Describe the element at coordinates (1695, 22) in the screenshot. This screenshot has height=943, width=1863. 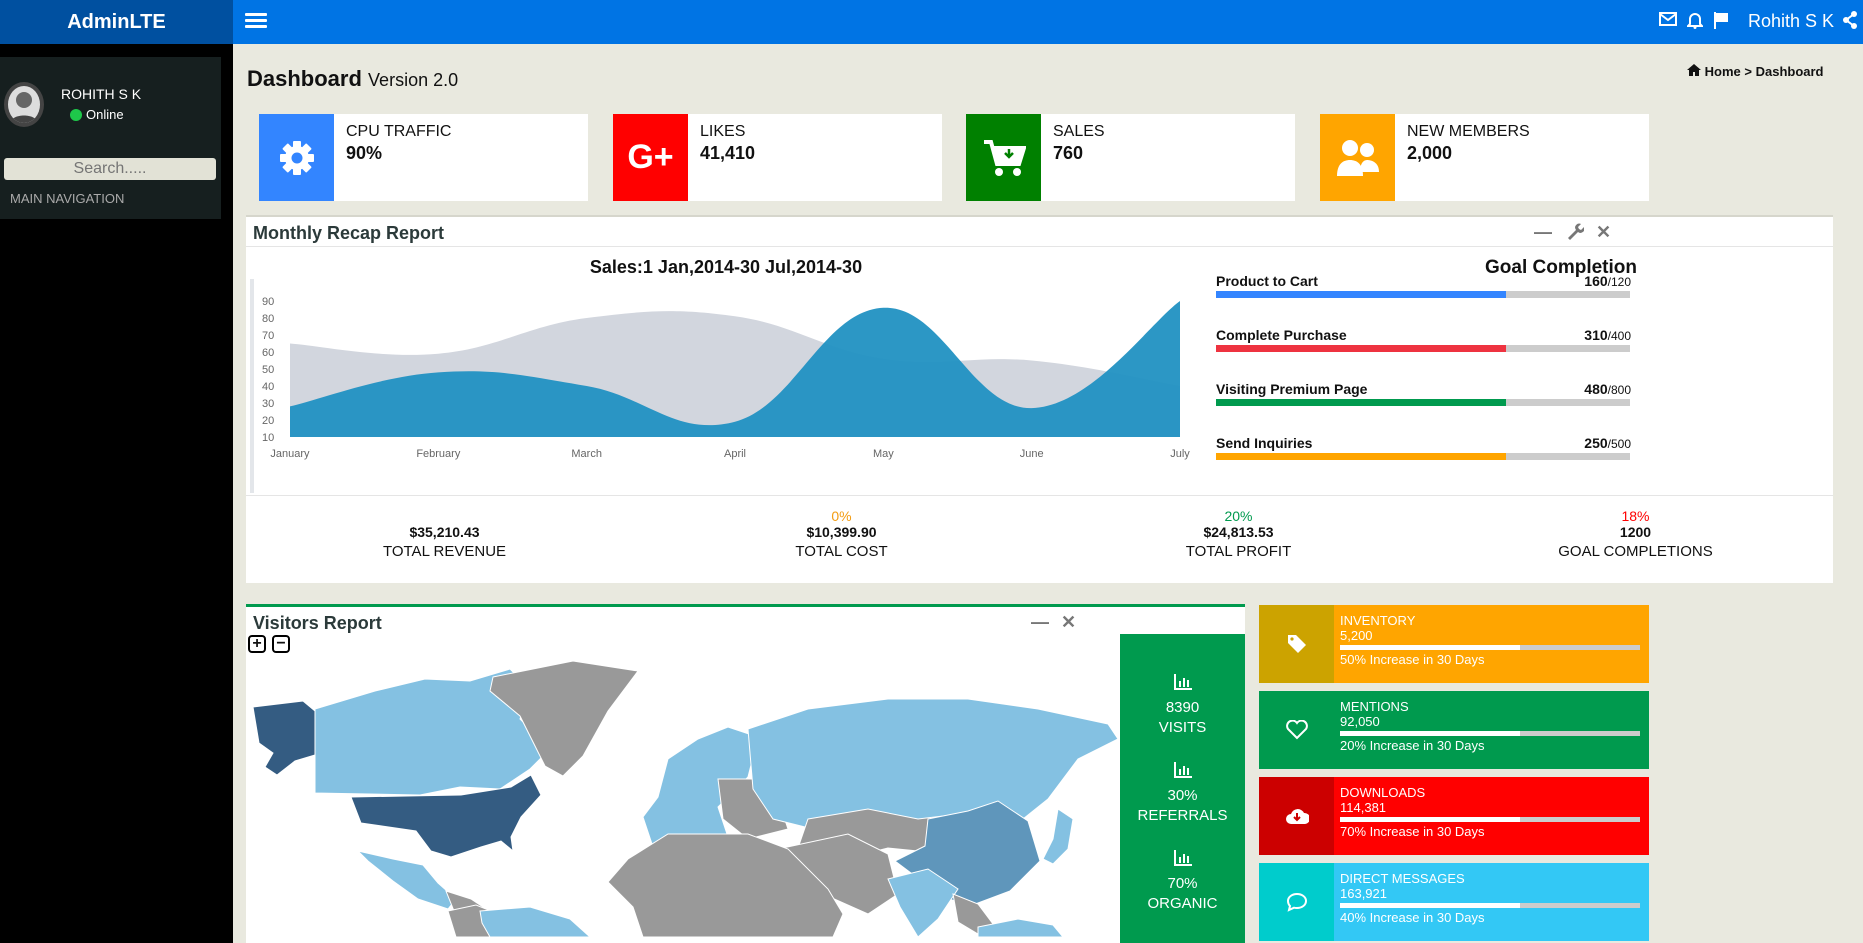
I see `bell-icon` at that location.